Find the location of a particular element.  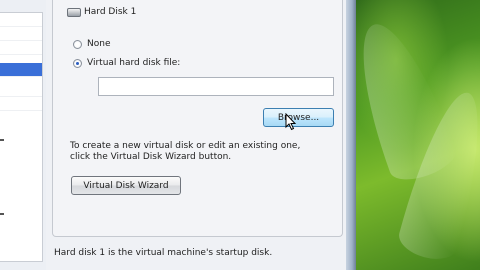

mouse-pointer-icon is located at coordinates (291, 122).